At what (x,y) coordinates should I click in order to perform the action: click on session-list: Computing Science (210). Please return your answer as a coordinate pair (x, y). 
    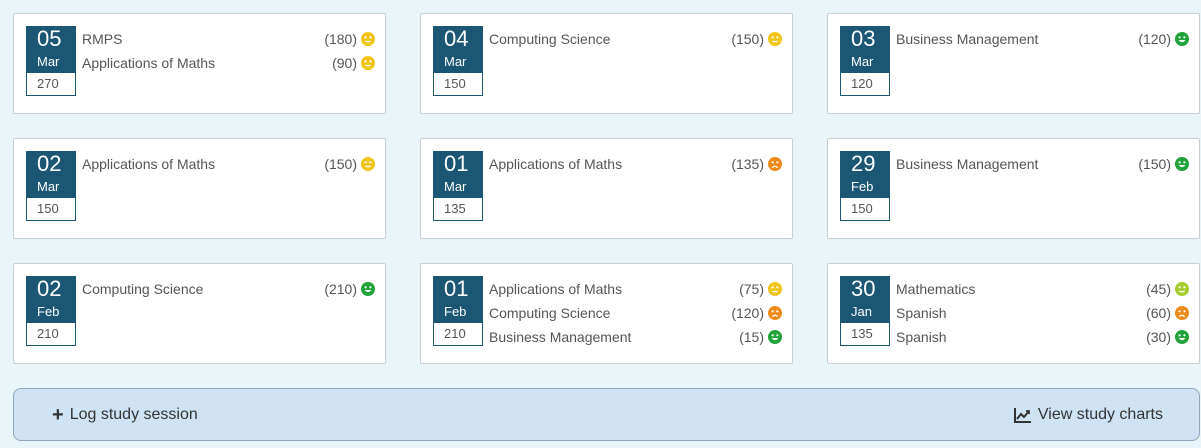
    Looking at the image, I should click on (228, 289).